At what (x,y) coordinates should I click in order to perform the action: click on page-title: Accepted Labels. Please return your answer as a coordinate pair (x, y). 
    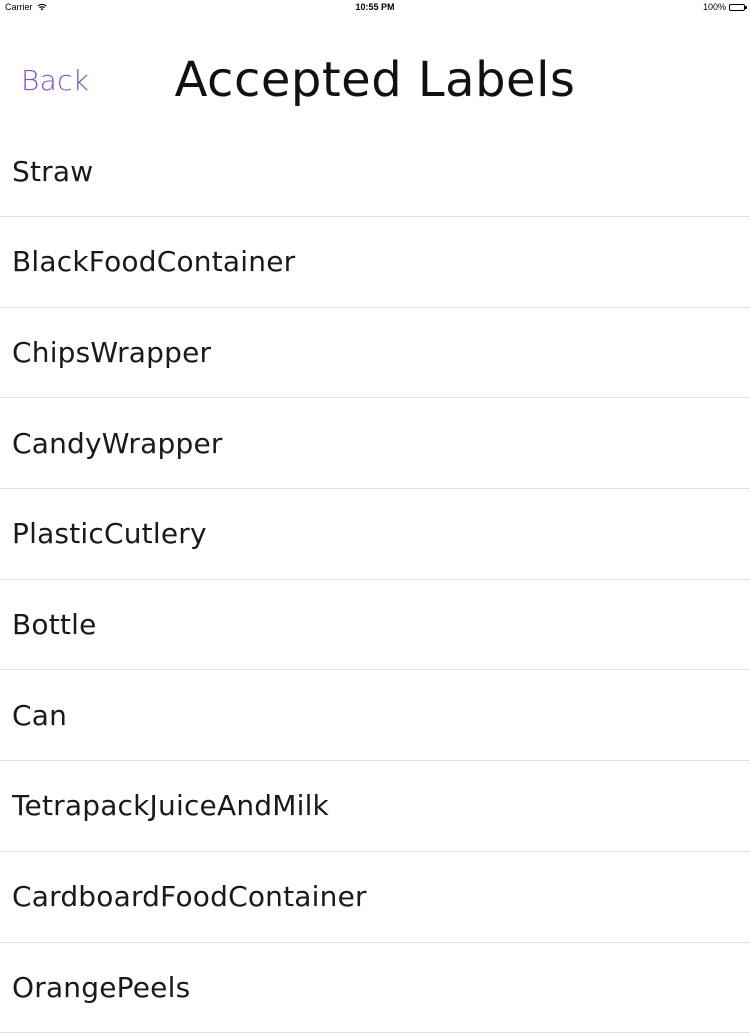
    Looking at the image, I should click on (375, 80).